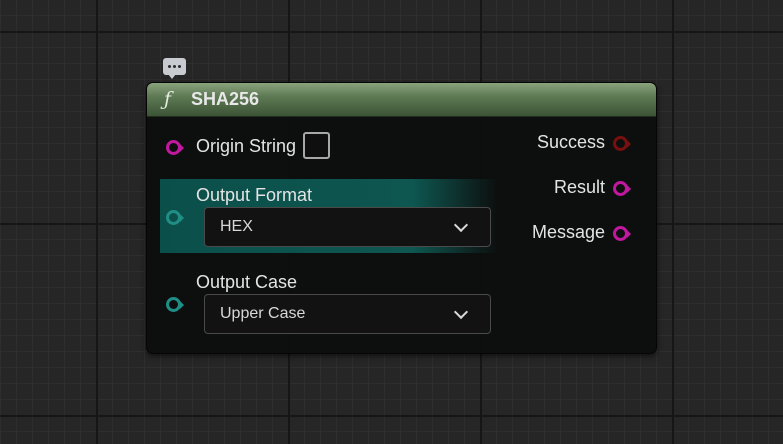  I want to click on output-format-label: Output Format, so click(254, 195).